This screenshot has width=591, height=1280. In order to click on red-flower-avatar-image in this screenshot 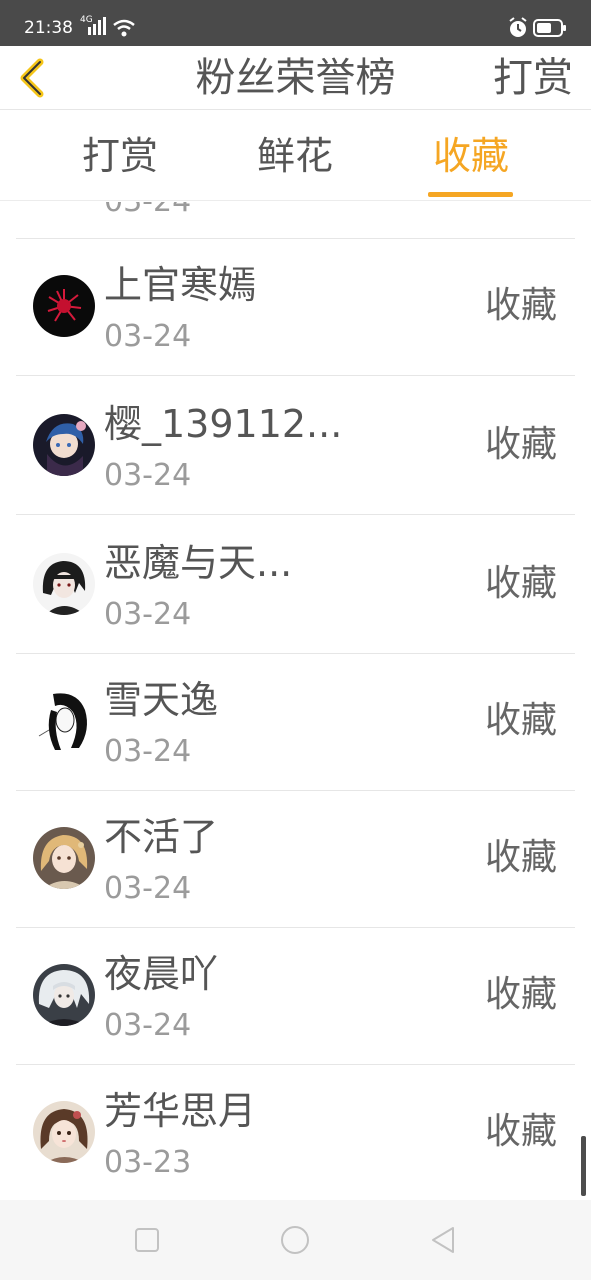, I will do `click(64, 306)`.